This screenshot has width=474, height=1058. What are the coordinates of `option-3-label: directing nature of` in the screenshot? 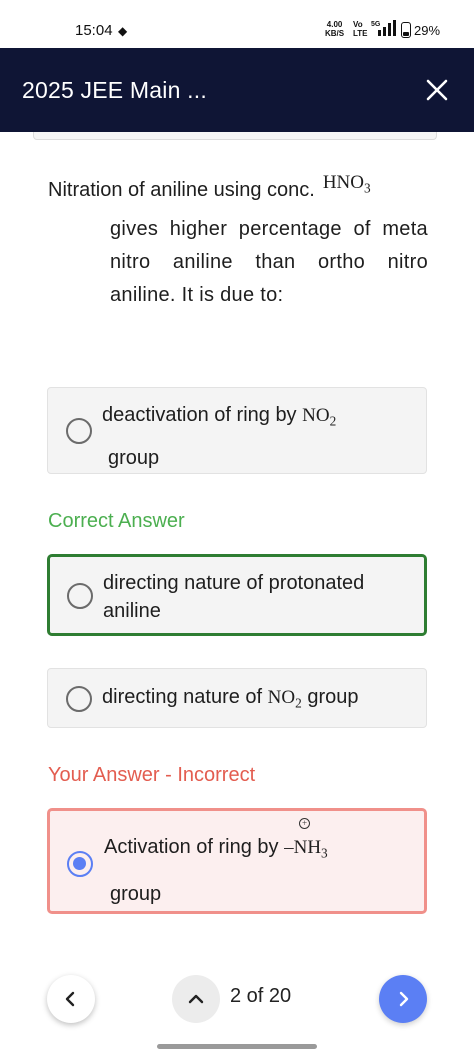 It's located at (182, 697).